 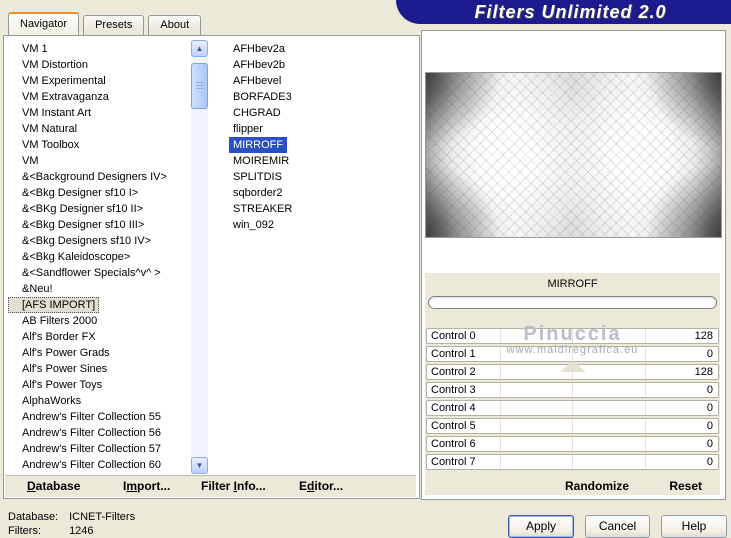 I want to click on filter-item: BORFADE3, so click(x=321, y=97).